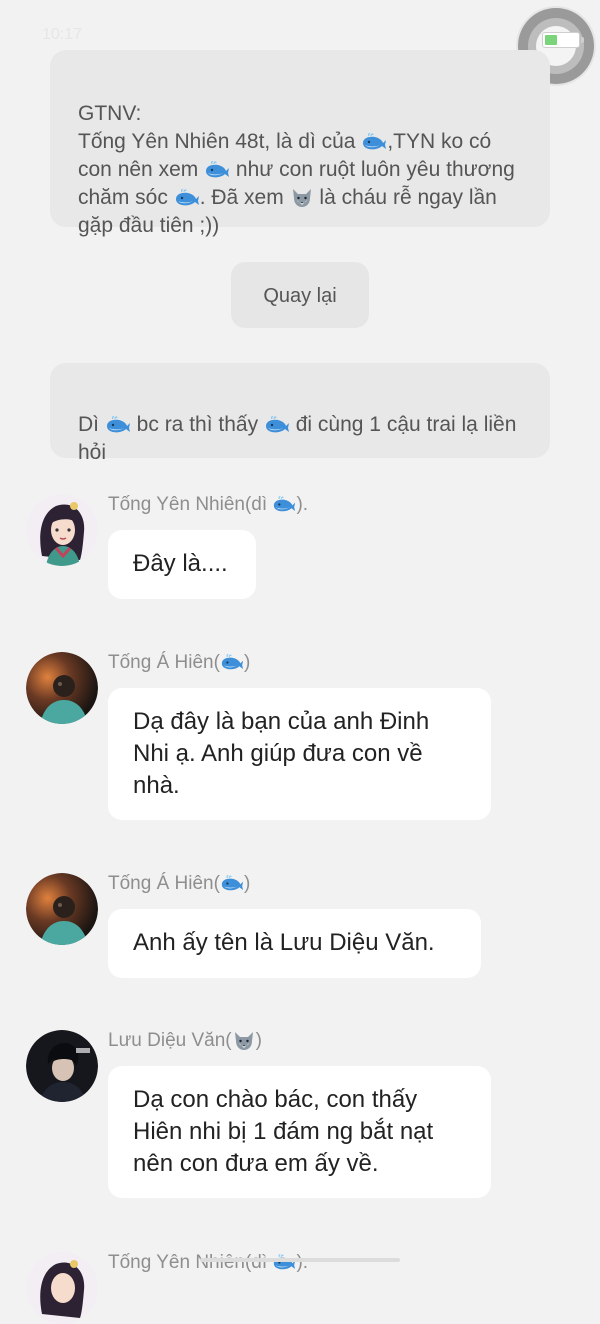 This screenshot has height=1324, width=600. Describe the element at coordinates (185, 1041) in the screenshot. I see `sender-name: Lưu Diệu Văn()` at that location.